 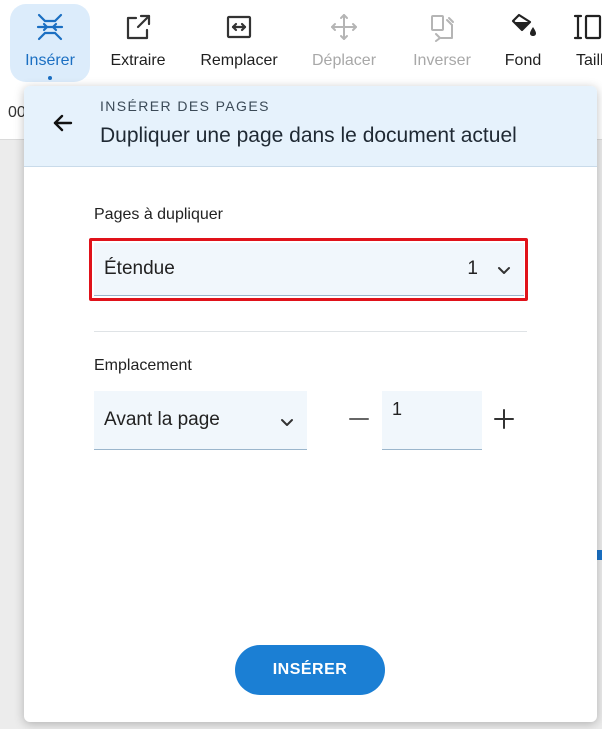 What do you see at coordinates (143, 365) in the screenshot?
I see `location-label: Emplacement` at bounding box center [143, 365].